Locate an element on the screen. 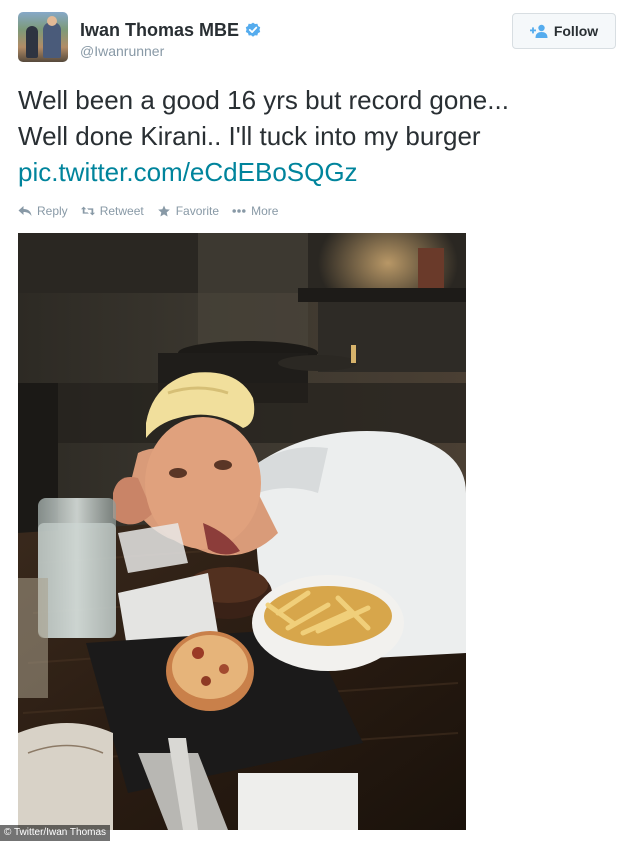 The width and height of the screenshot is (634, 841). user-handle: @Iwanrunner is located at coordinates (122, 51).